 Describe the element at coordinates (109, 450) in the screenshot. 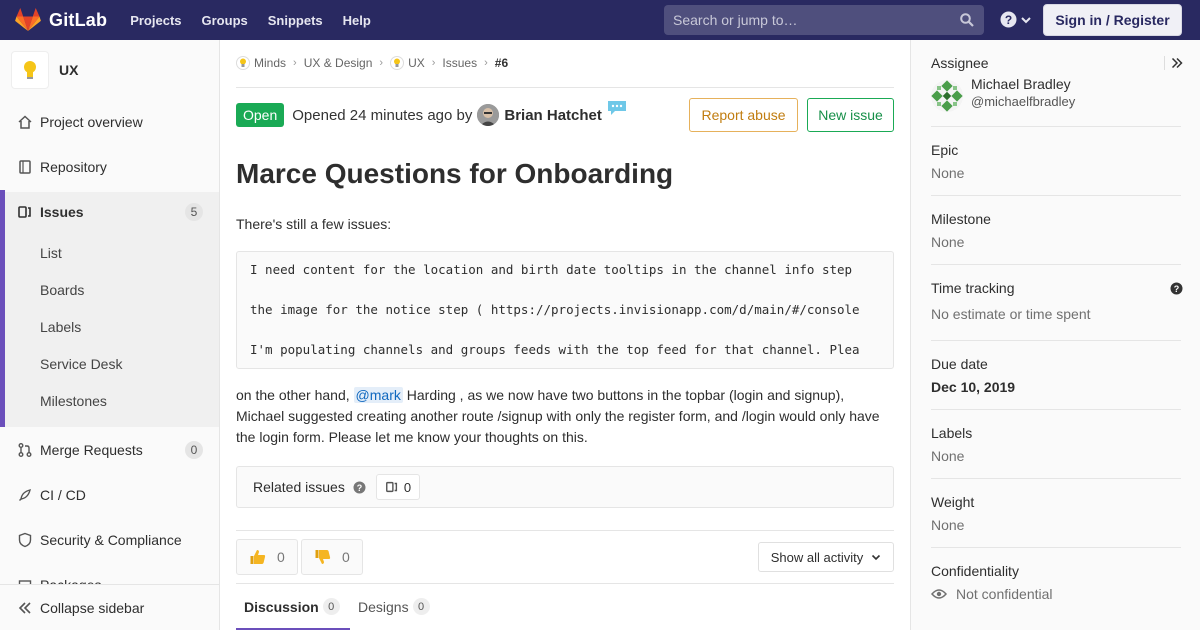

I see `sidebar-item-merge-requests: Merge Requests 0` at that location.